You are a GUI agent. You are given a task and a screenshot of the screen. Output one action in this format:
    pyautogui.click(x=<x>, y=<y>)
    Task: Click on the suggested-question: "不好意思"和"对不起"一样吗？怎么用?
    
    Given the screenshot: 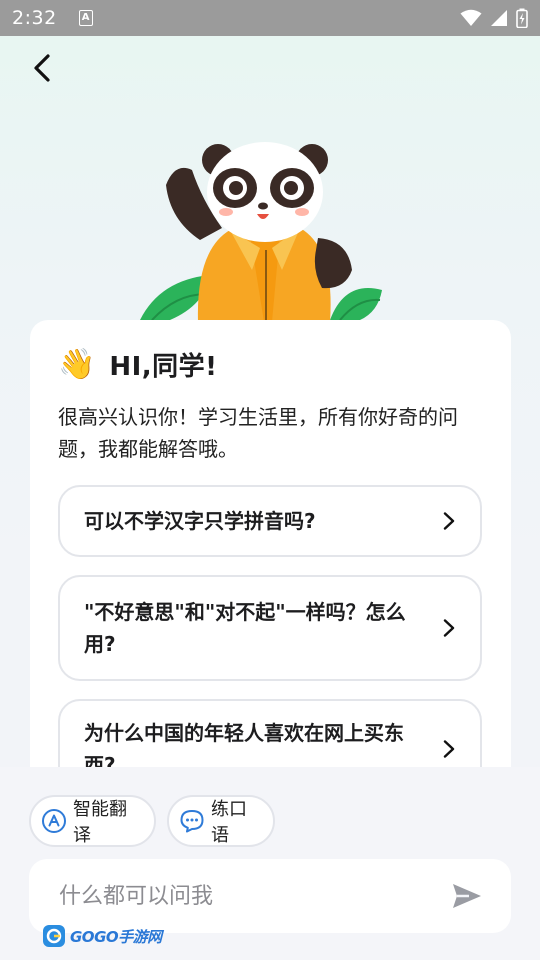 What is the action you would take?
    pyautogui.click(x=270, y=628)
    